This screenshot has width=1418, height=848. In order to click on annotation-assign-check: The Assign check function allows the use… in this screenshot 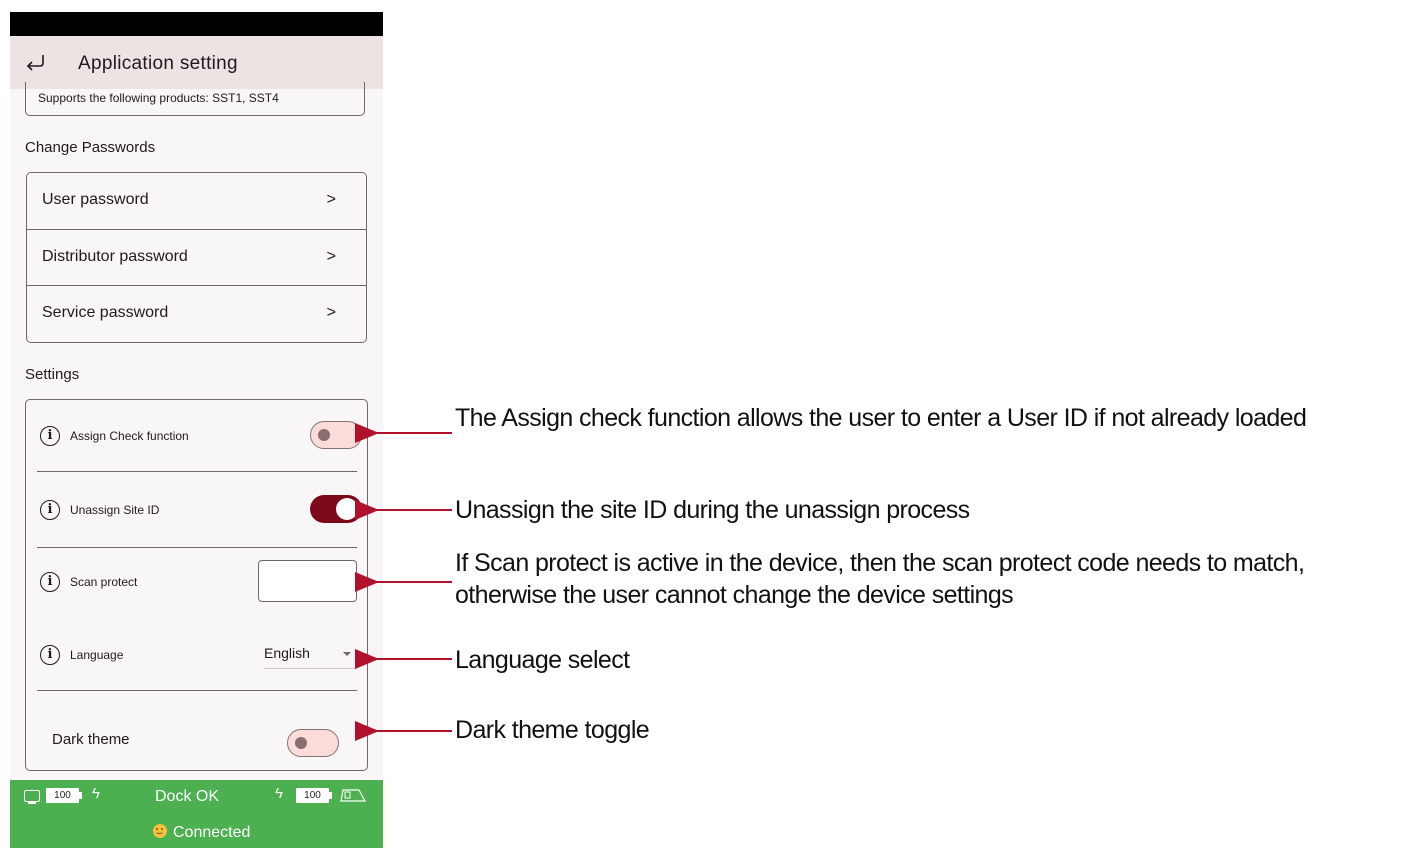, I will do `click(881, 418)`.